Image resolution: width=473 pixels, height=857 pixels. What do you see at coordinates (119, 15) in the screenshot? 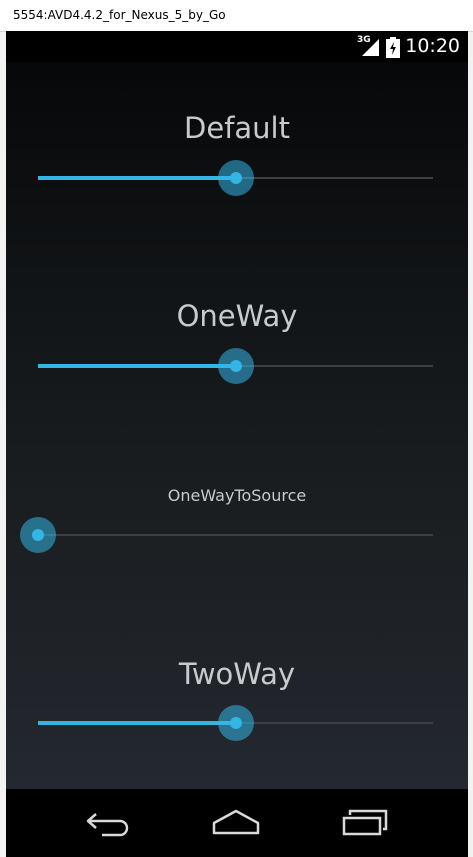
I see `window-title: 5554:AVD4.4.2_for_Nexus_5_by_Go` at bounding box center [119, 15].